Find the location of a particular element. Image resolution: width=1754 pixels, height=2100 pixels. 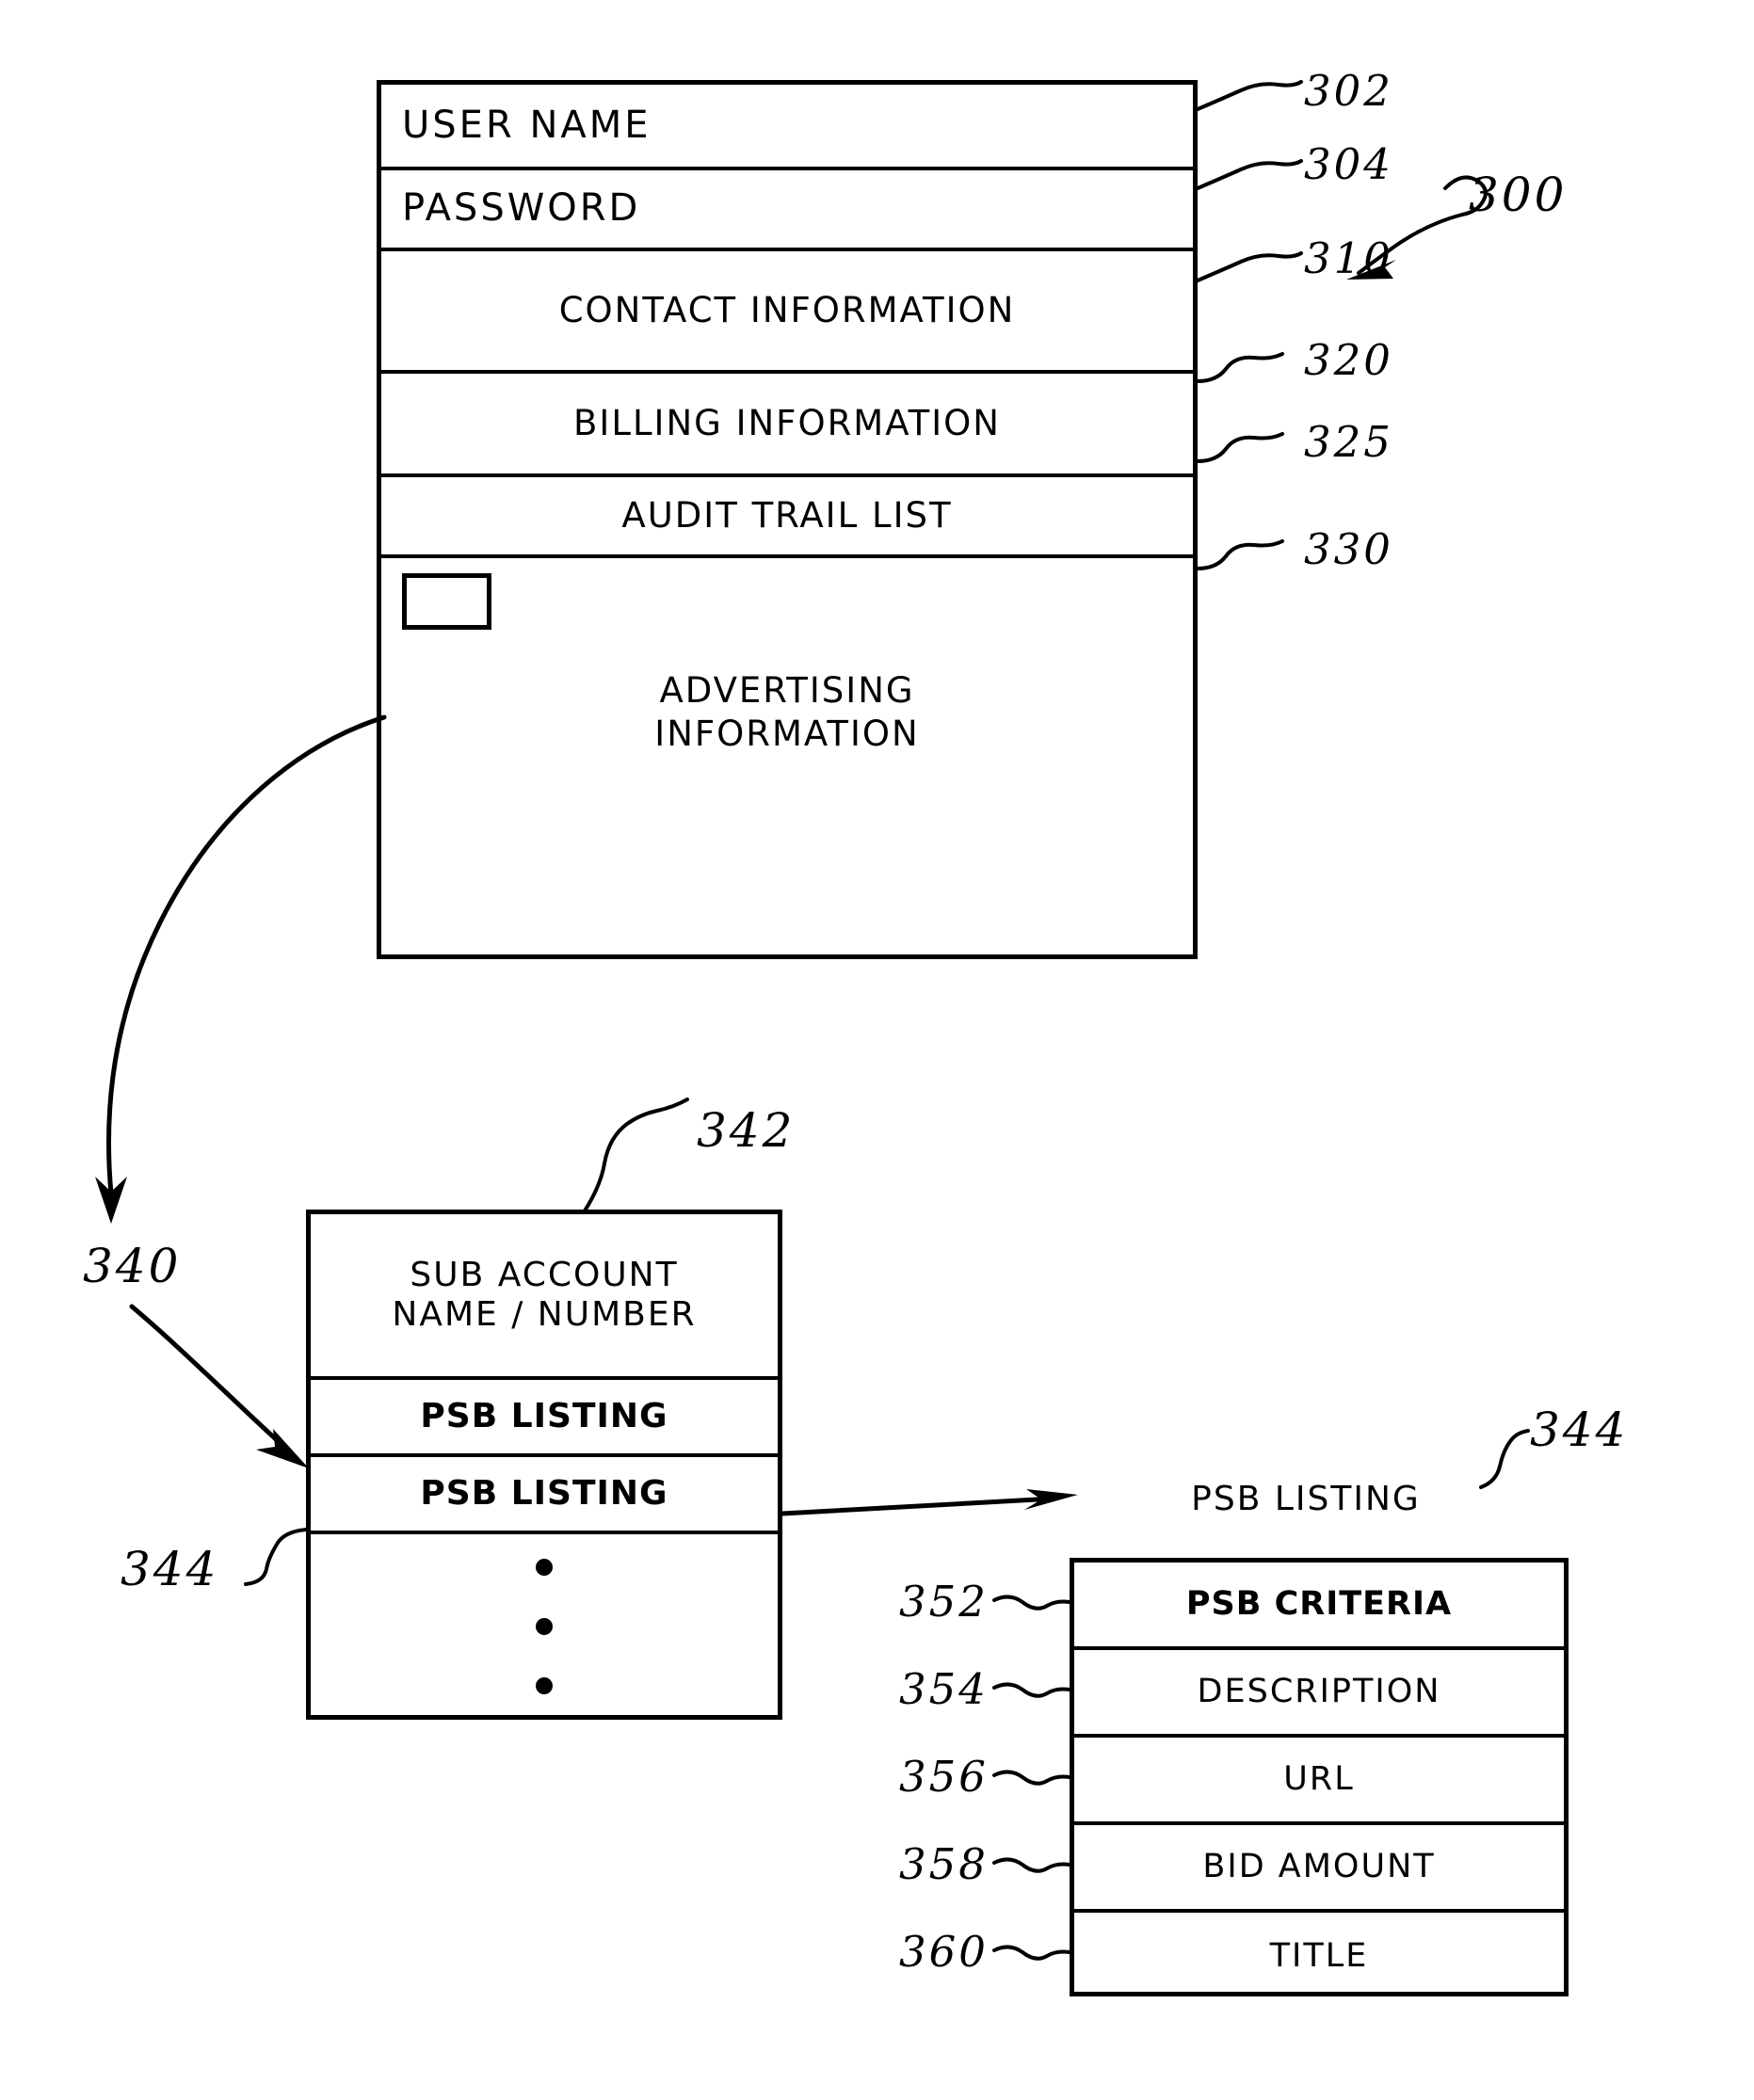

row-psb-listing-ellipsis is located at coordinates (544, 1614).